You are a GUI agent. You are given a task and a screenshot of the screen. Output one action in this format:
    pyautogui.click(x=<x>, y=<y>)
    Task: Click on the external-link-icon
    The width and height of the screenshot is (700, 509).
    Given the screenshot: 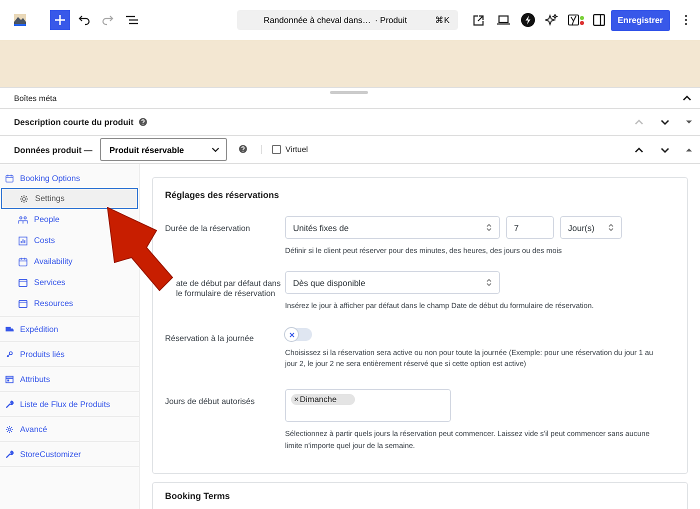 What is the action you would take?
    pyautogui.click(x=478, y=20)
    